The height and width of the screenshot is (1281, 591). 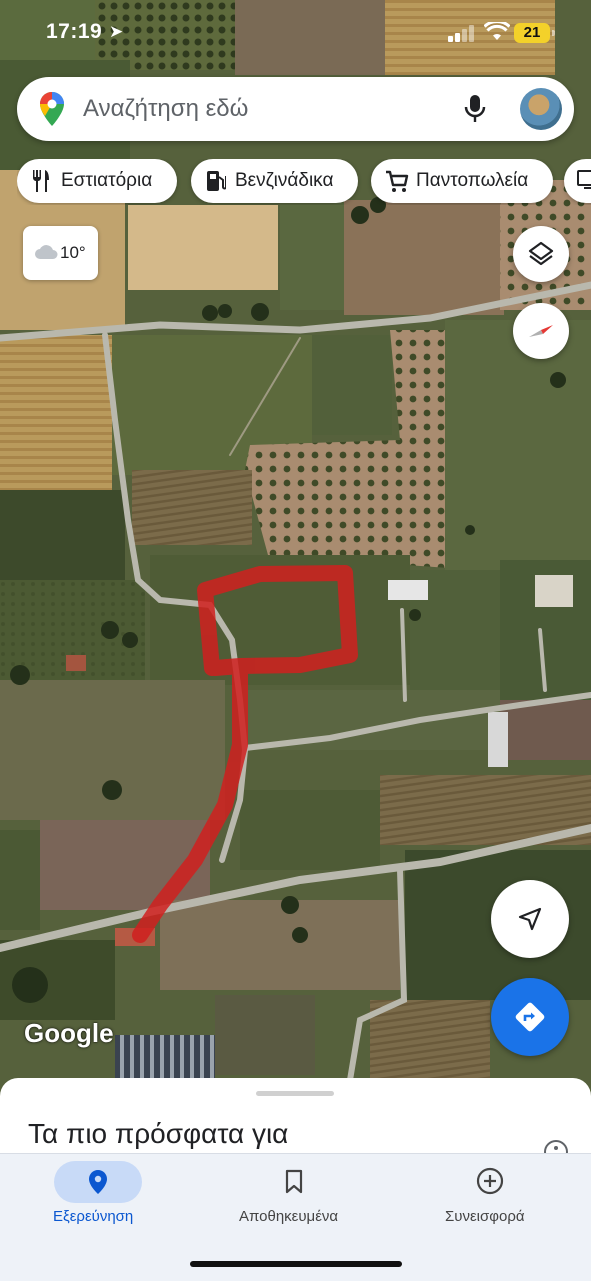 I want to click on compass-button, so click(x=541, y=331).